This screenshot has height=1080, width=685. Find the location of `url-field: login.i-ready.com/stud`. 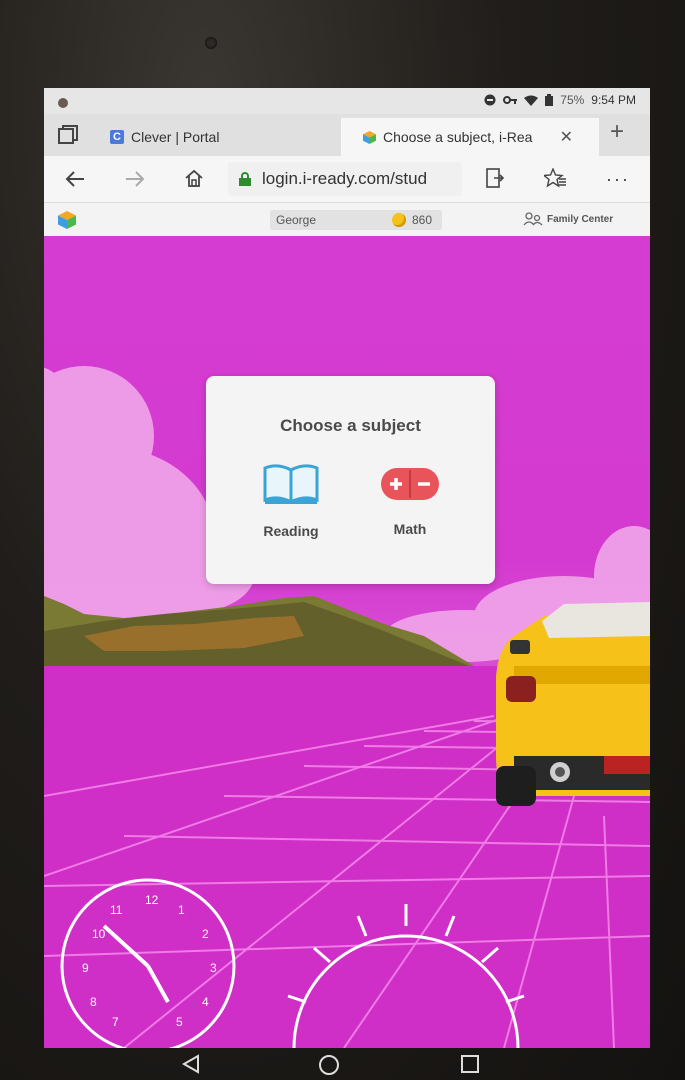

url-field: login.i-ready.com/stud is located at coordinates (345, 179).